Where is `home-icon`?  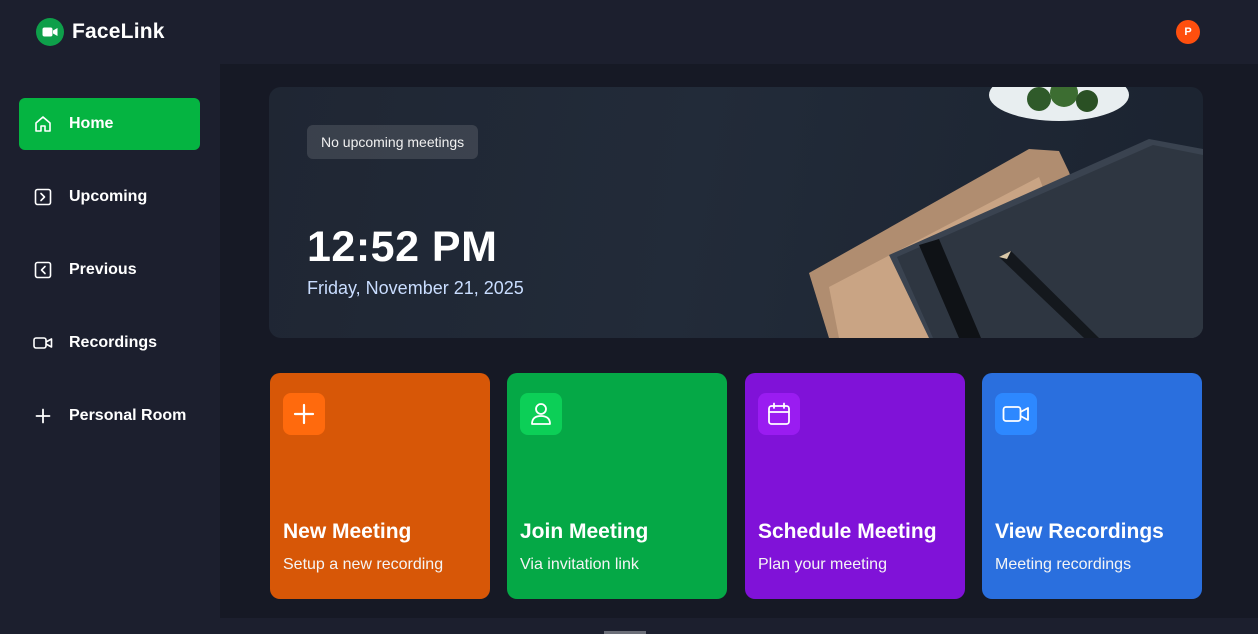 home-icon is located at coordinates (43, 124).